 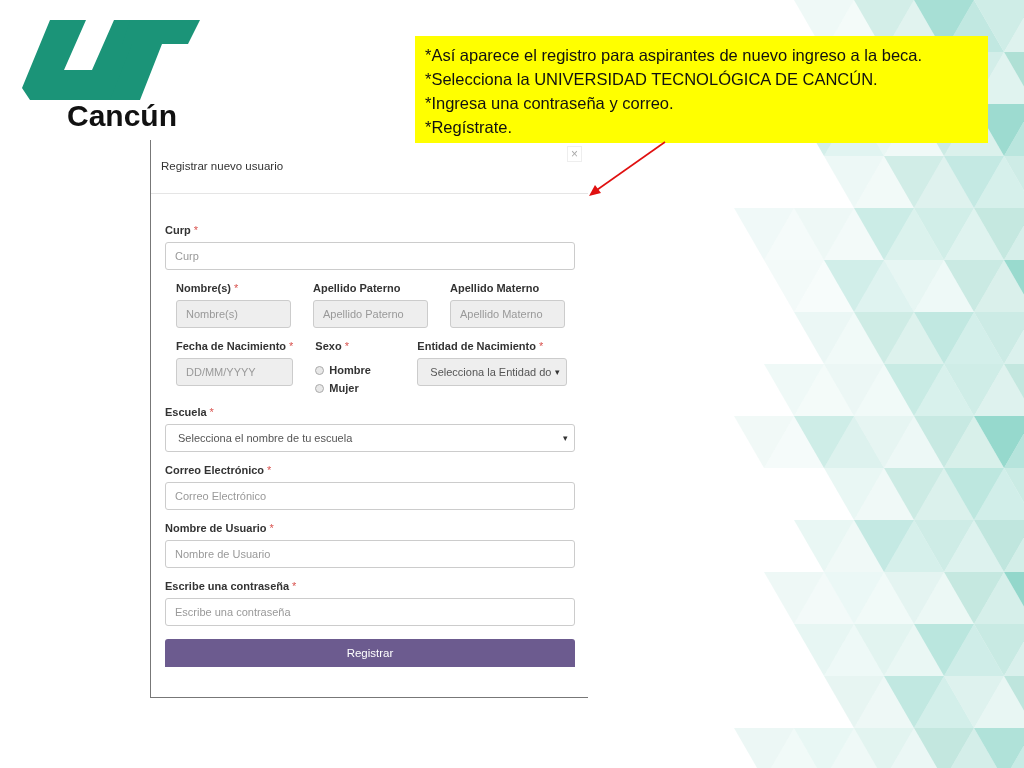 I want to click on text-field: Correo Electrónico, so click(x=370, y=496).